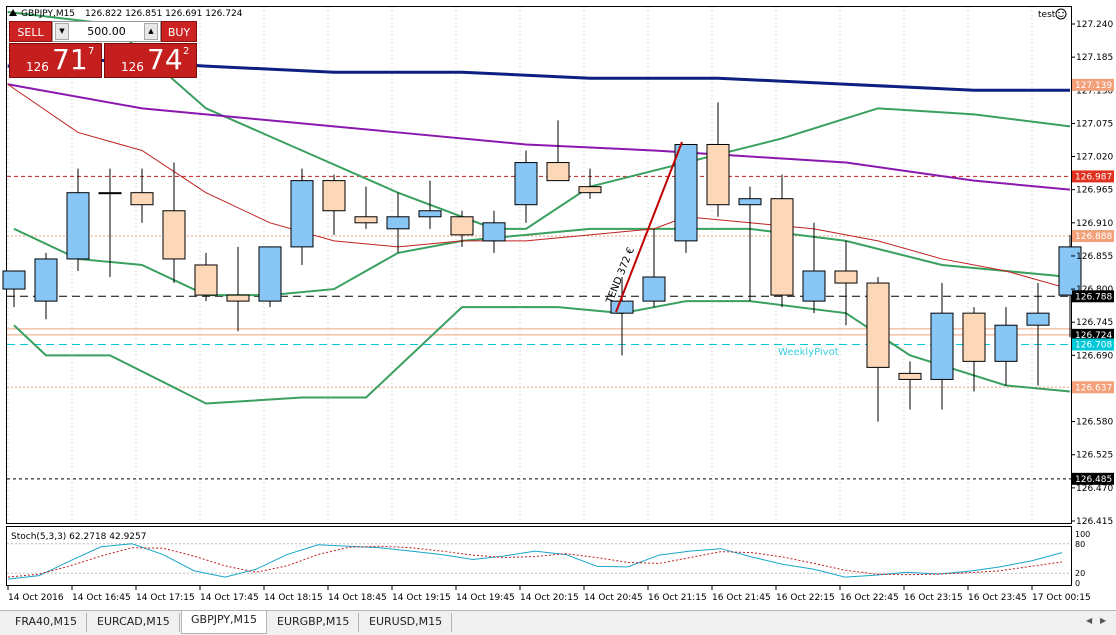  I want to click on sell-price-prefix: 126, so click(37, 67).